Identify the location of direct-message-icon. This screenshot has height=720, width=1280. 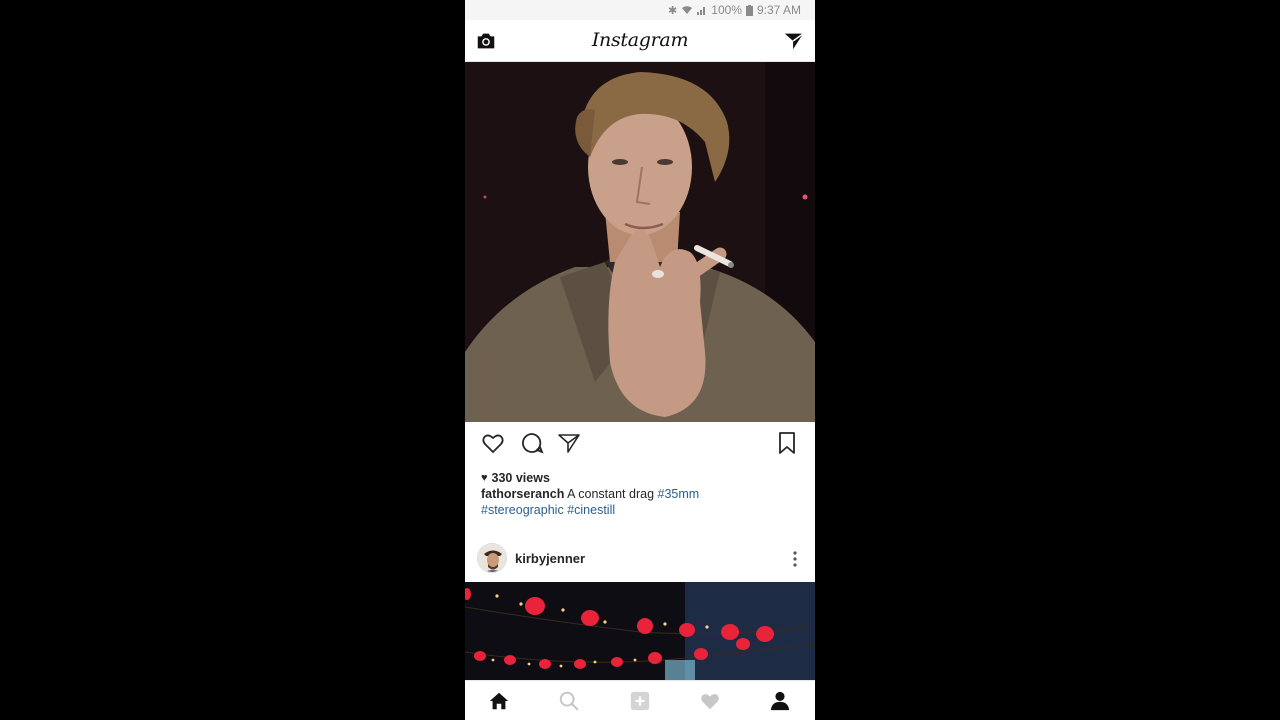
(794, 41).